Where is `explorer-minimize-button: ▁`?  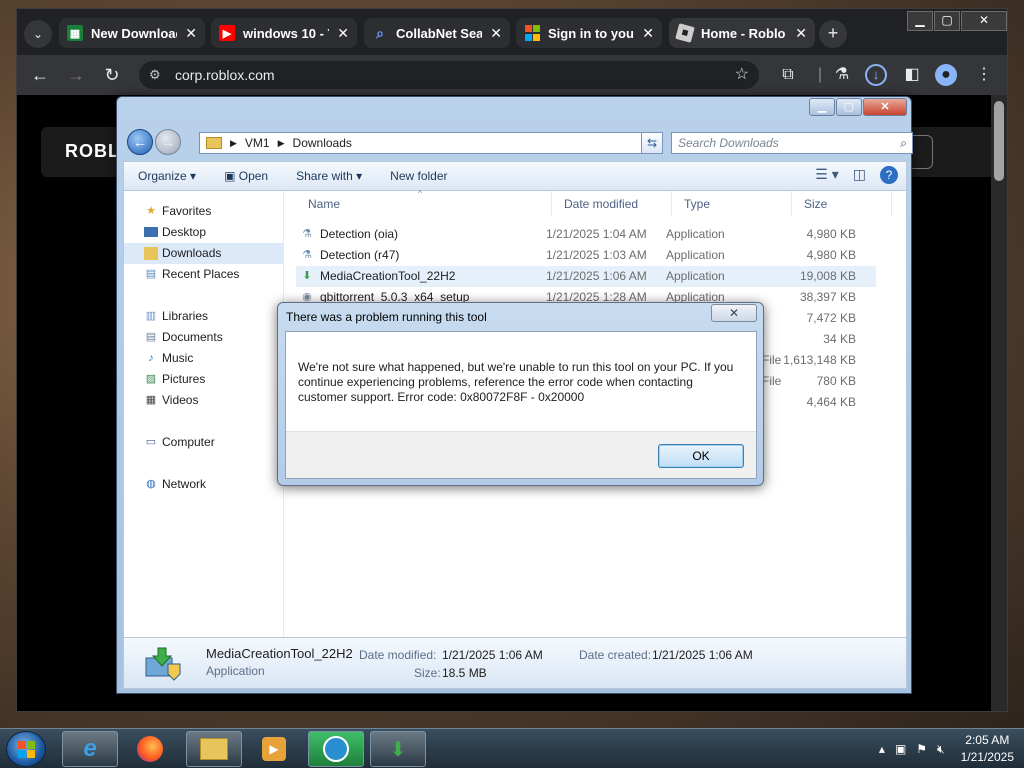 explorer-minimize-button: ▁ is located at coordinates (822, 107).